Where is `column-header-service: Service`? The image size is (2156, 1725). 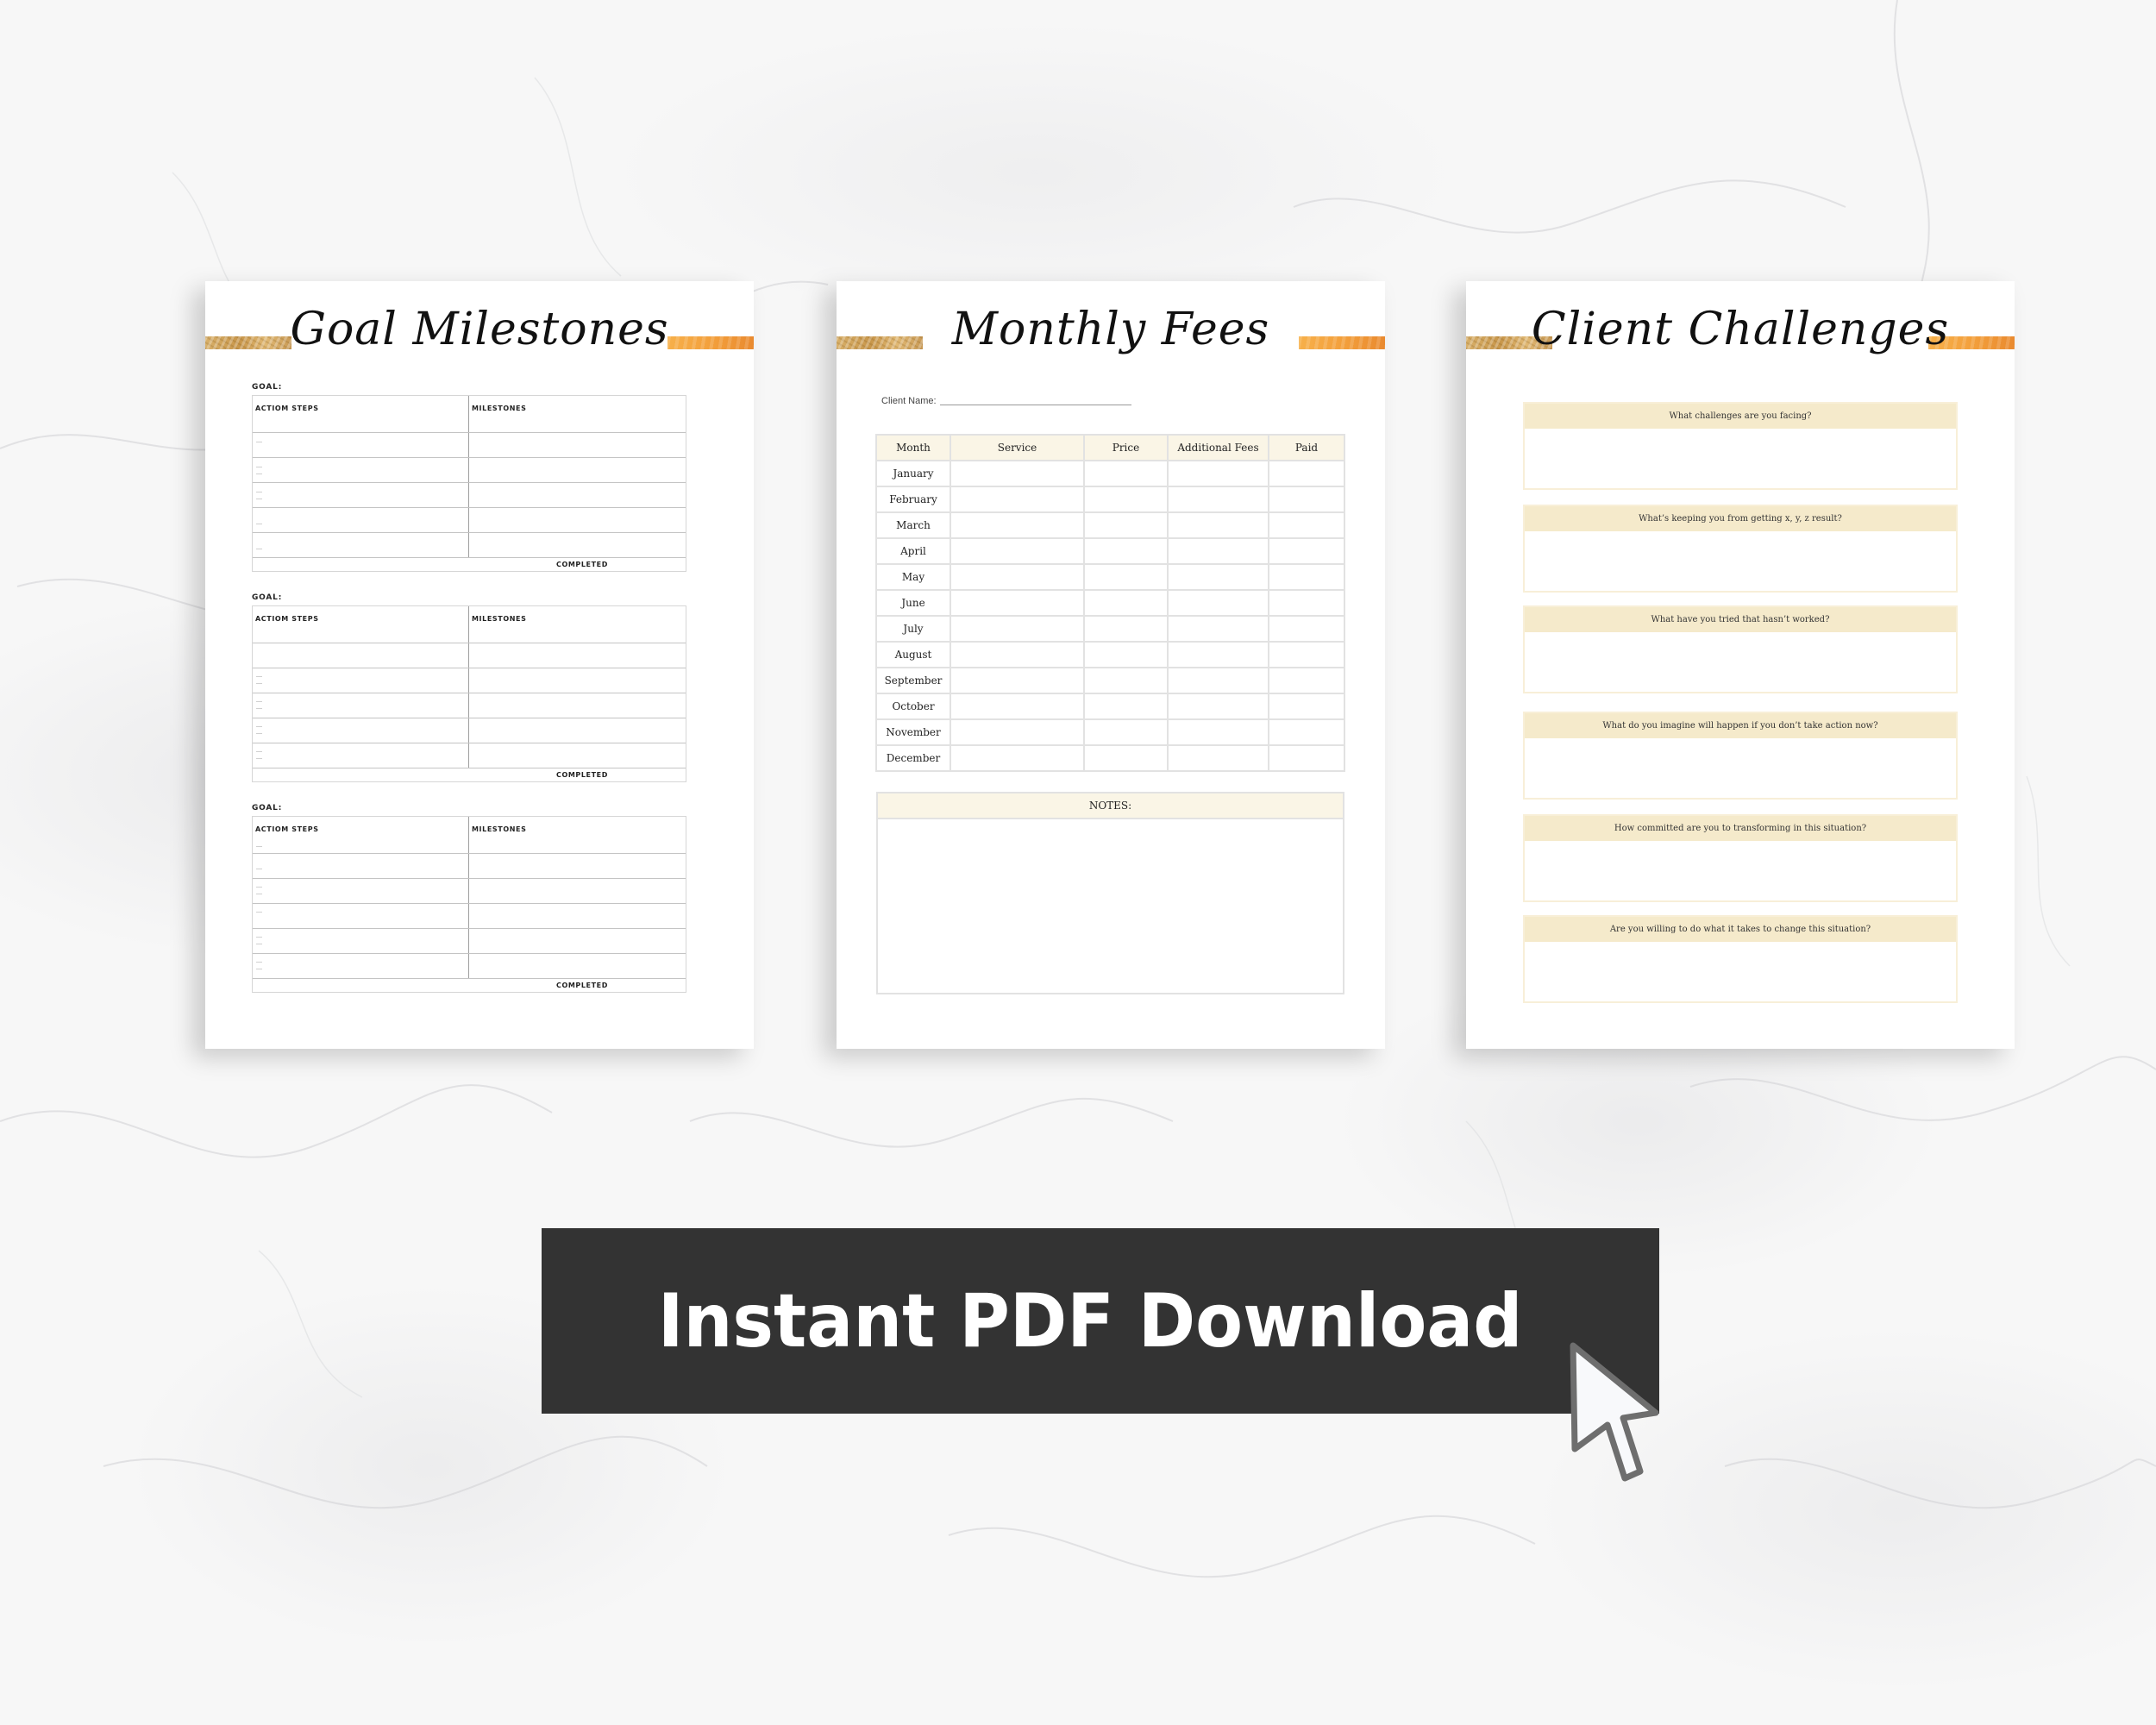 column-header-service: Service is located at coordinates (1017, 448).